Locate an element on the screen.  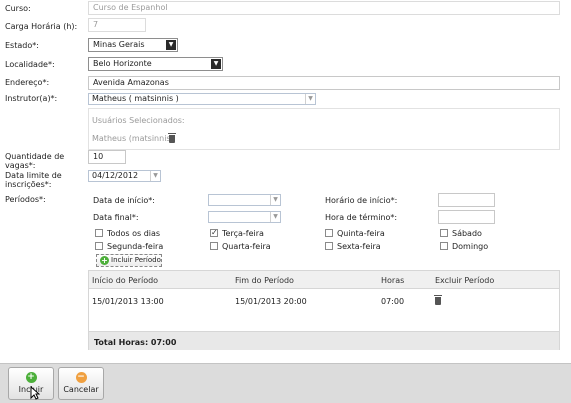
label-hora-termino: Hora de término*: is located at coordinates (361, 217).